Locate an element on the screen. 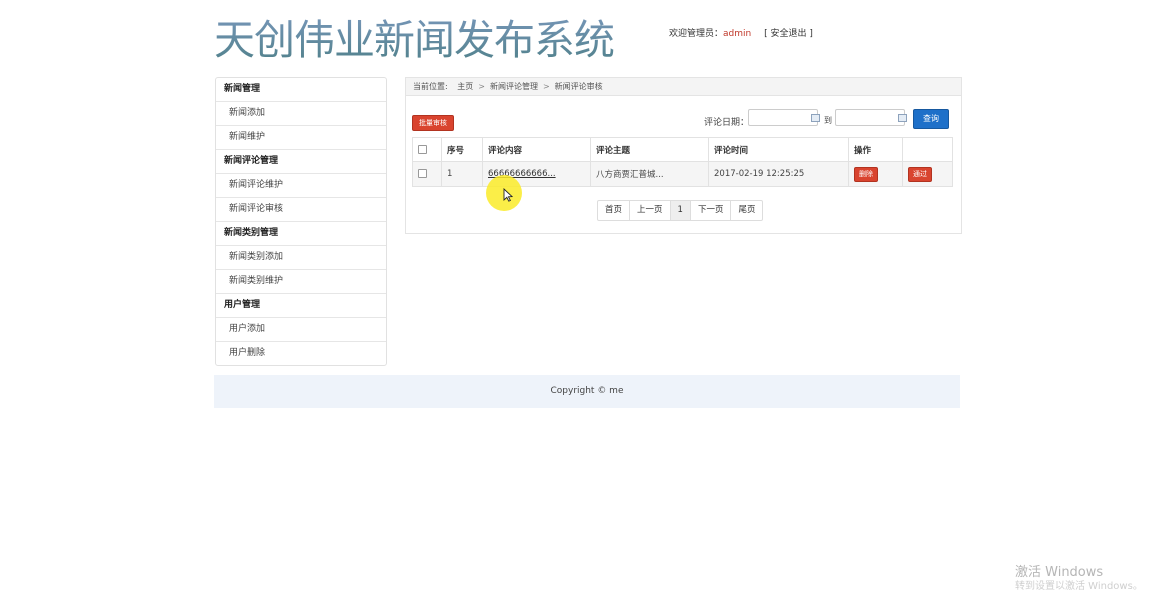  sidebar-item-comment-review: 新闻评论审核 is located at coordinates (301, 210).